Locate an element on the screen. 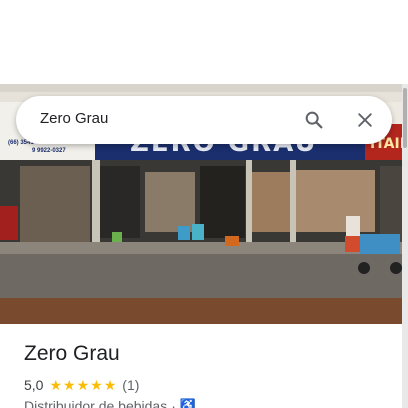  wheelchair-icon: ♿ is located at coordinates (188, 403).